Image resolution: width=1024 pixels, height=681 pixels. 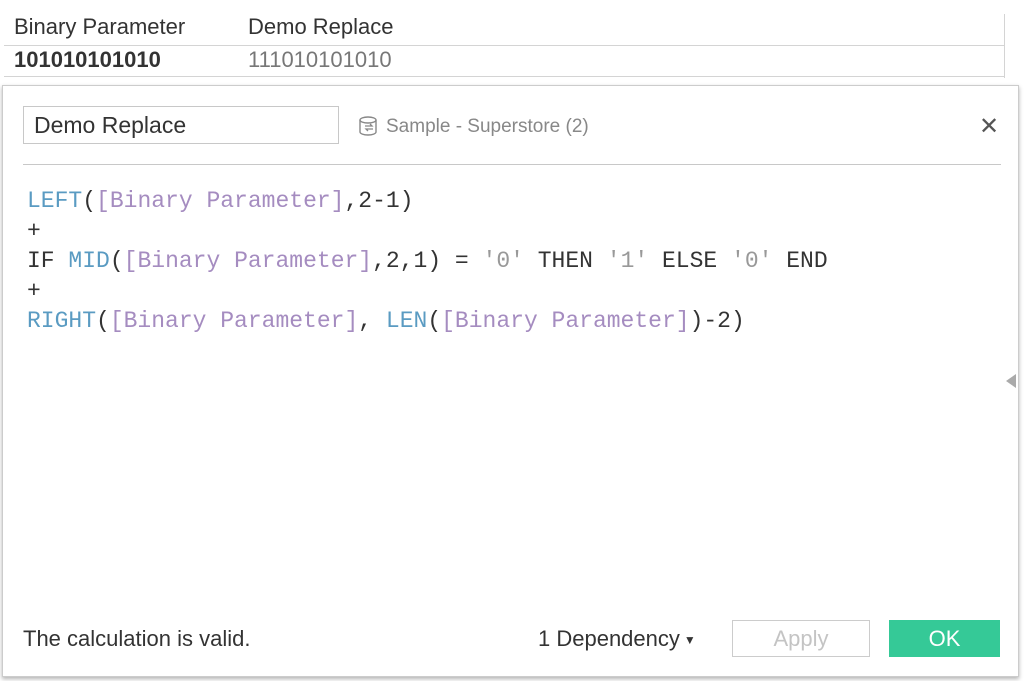 What do you see at coordinates (801, 638) in the screenshot?
I see `apply-button: Apply` at bounding box center [801, 638].